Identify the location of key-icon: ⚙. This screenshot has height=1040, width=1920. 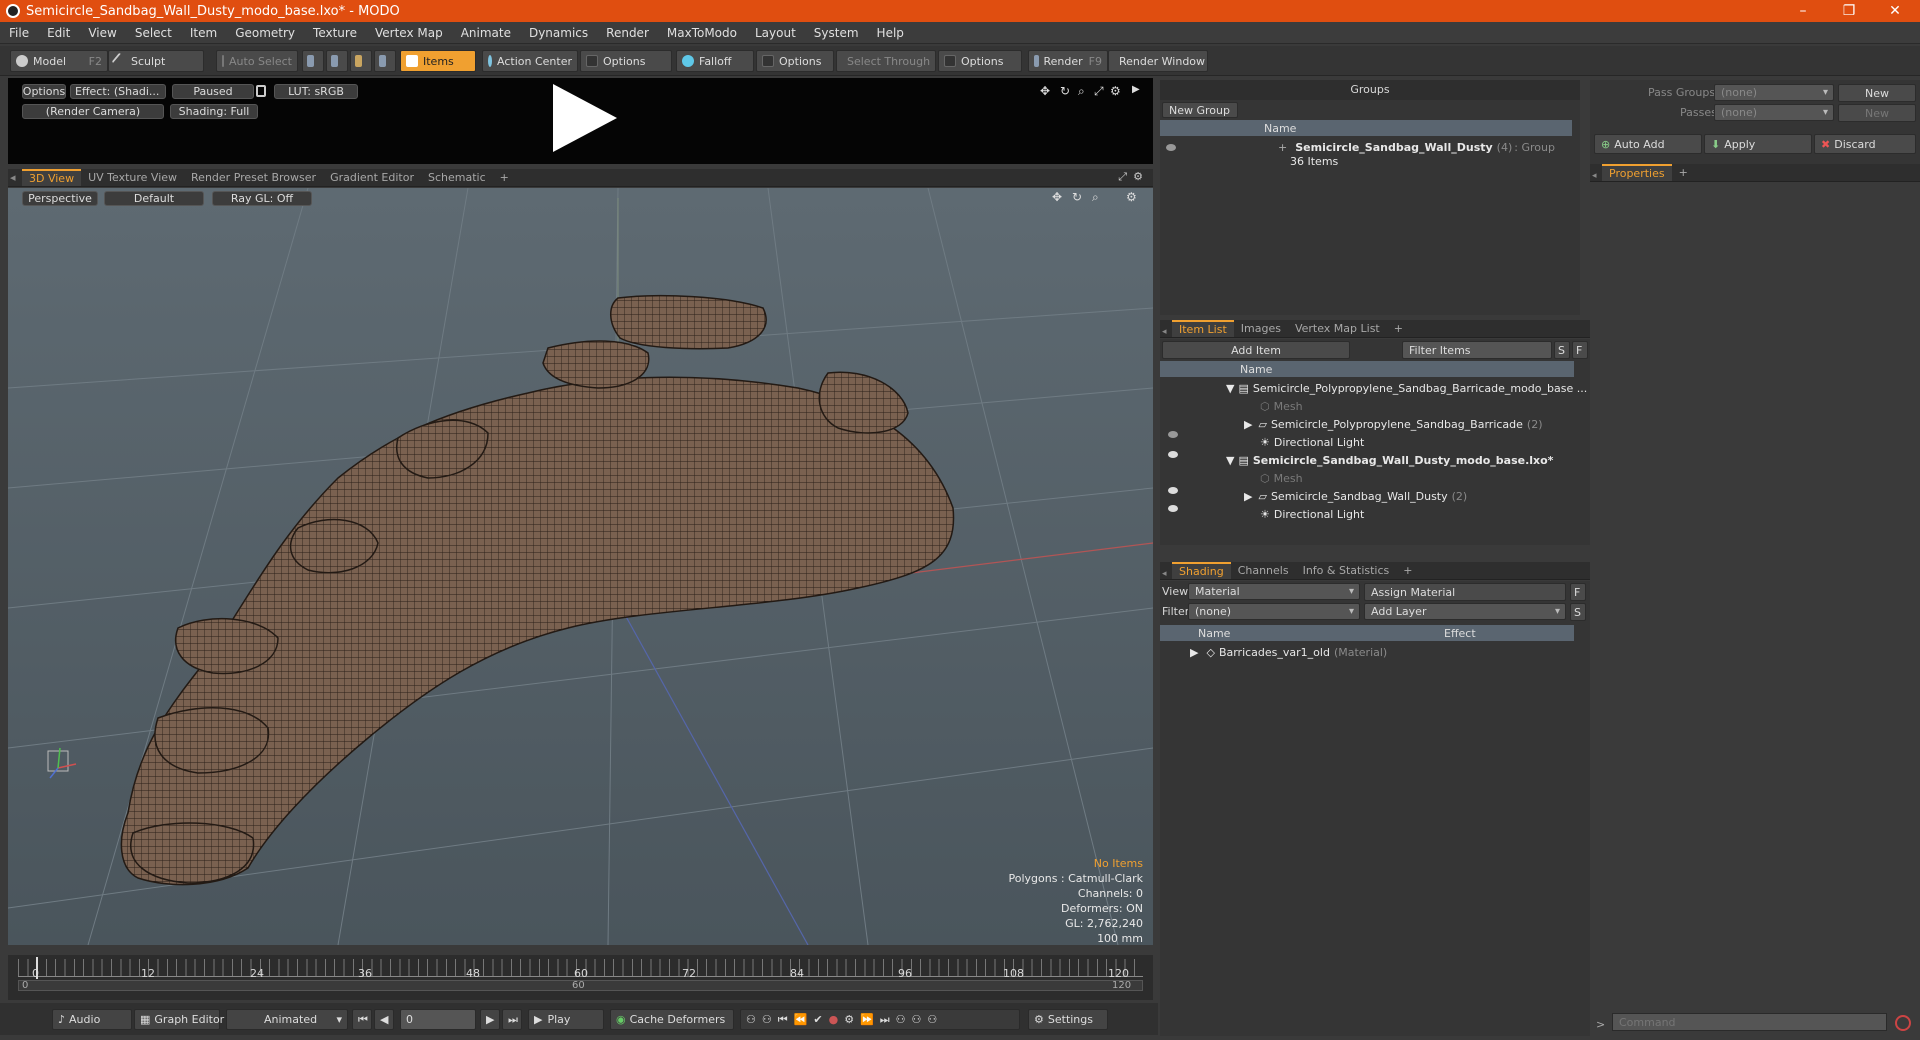
(849, 1019).